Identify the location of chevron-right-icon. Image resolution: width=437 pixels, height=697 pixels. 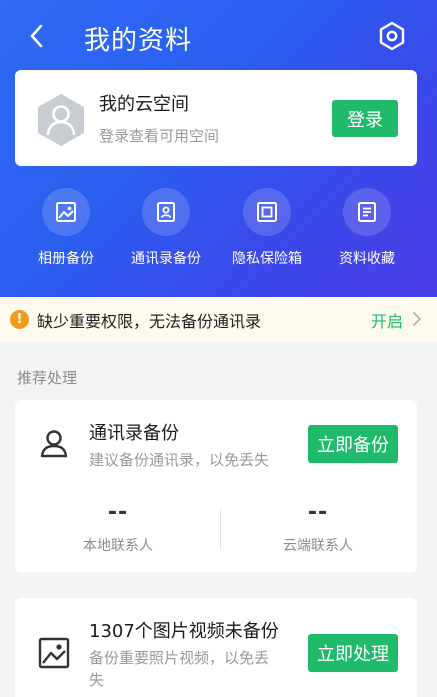
(417, 319).